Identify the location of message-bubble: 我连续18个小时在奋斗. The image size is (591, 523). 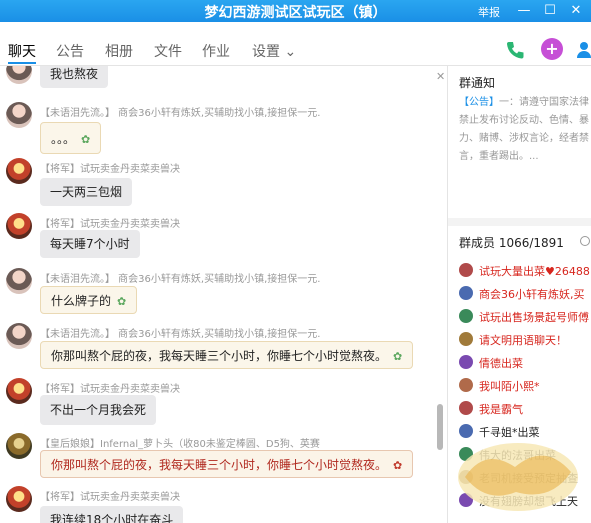
(112, 514).